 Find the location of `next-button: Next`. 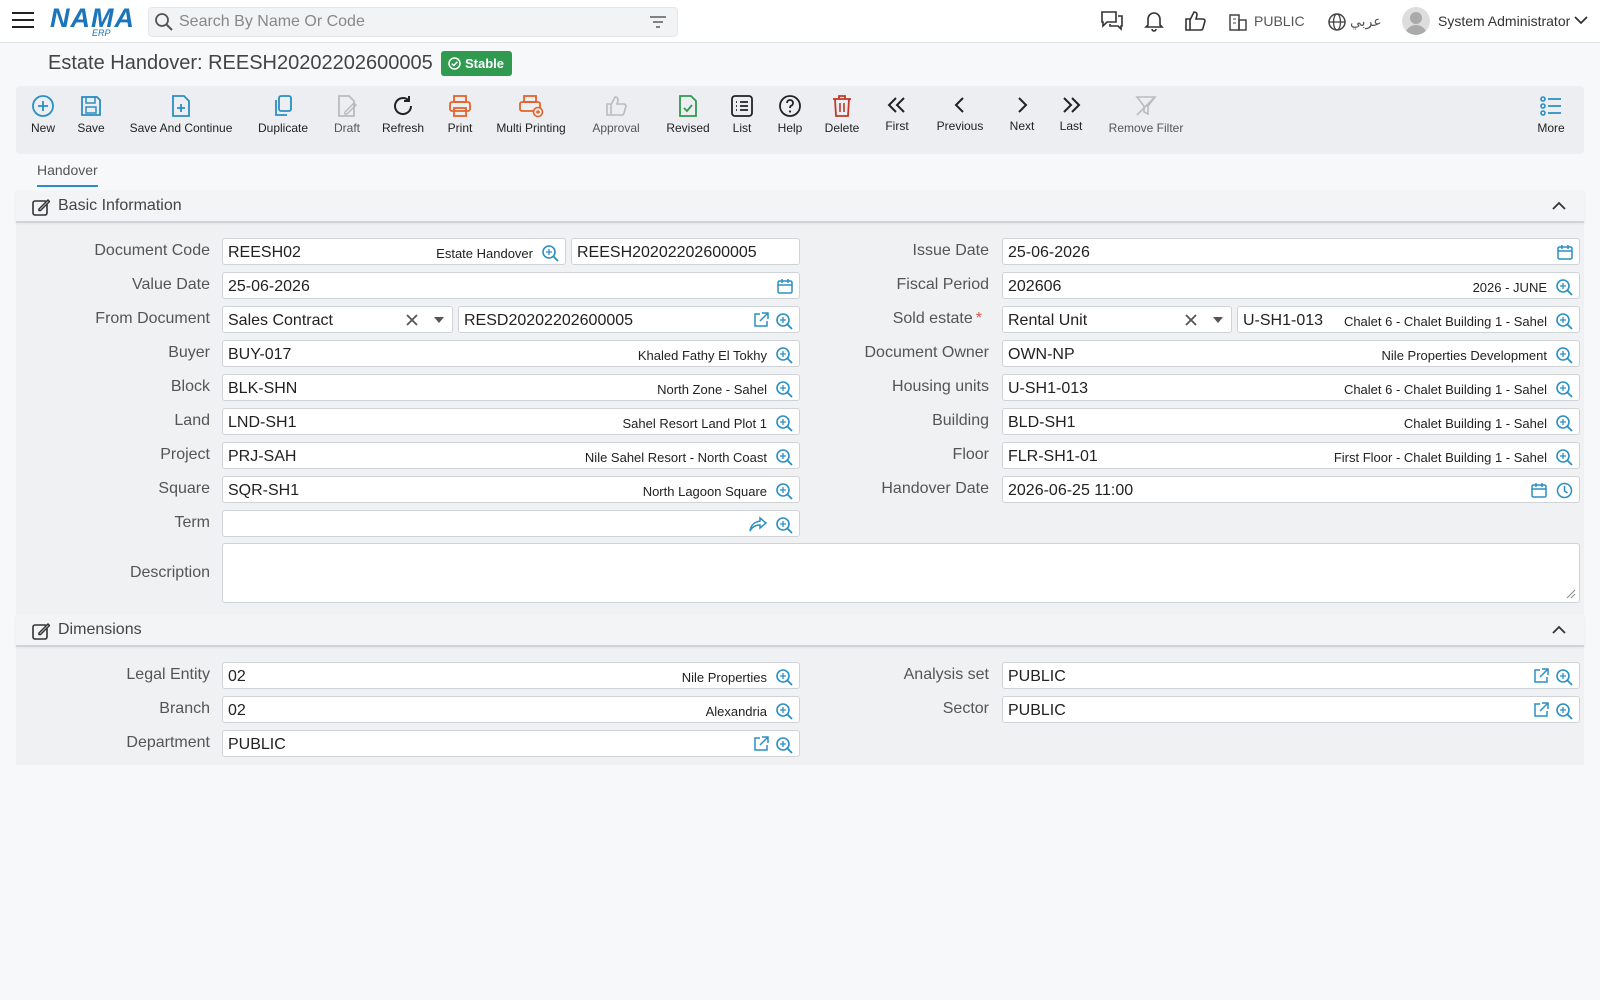

next-button: Next is located at coordinates (1022, 113).